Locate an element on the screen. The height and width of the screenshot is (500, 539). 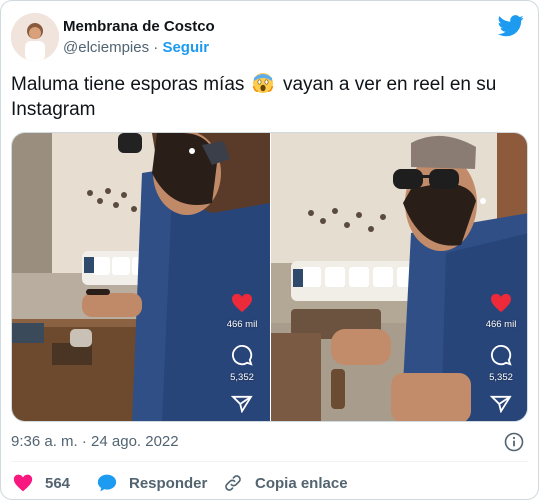
author-names: Membrana de Costco @elciempies · Seguir is located at coordinates (139, 37).